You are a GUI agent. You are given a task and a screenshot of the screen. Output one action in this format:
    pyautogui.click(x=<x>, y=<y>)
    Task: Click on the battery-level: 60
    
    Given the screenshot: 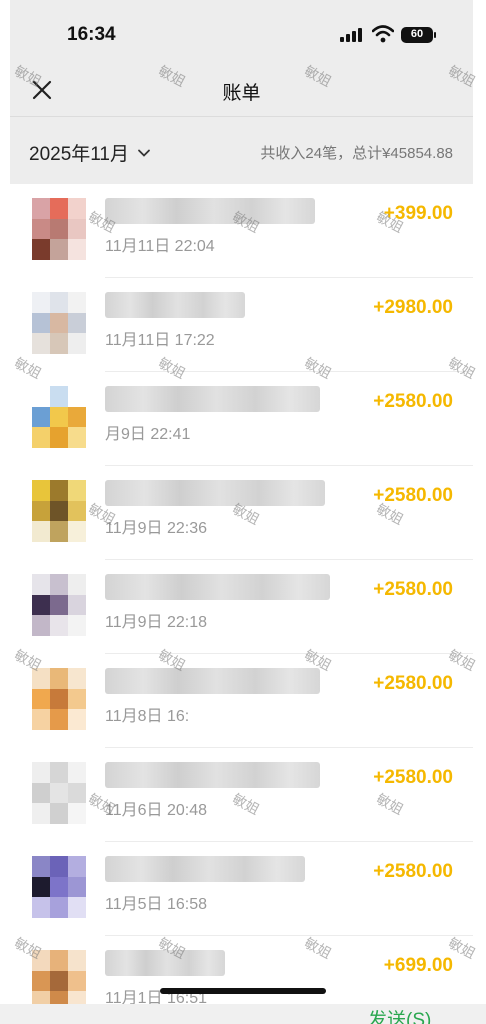 What is the action you would take?
    pyautogui.click(x=417, y=34)
    